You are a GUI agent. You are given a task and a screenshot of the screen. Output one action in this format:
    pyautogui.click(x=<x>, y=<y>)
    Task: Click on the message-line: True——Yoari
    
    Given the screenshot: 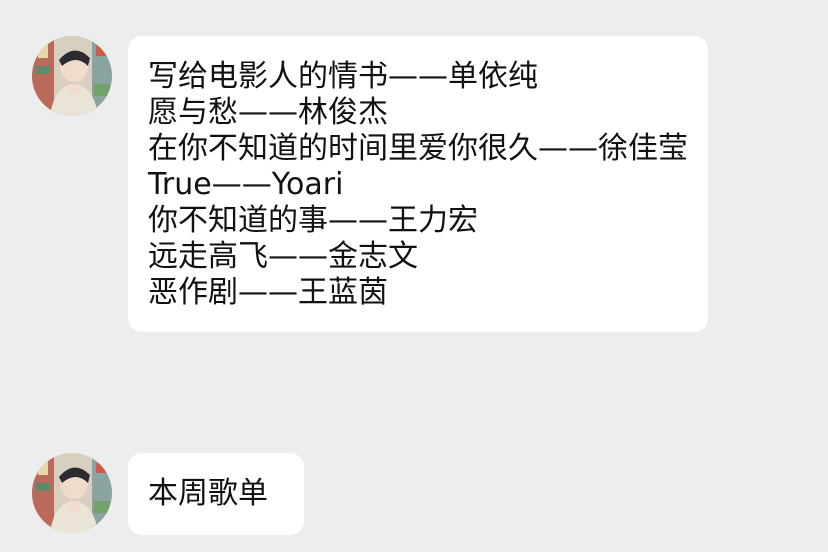 What is the action you would take?
    pyautogui.click(x=246, y=184)
    